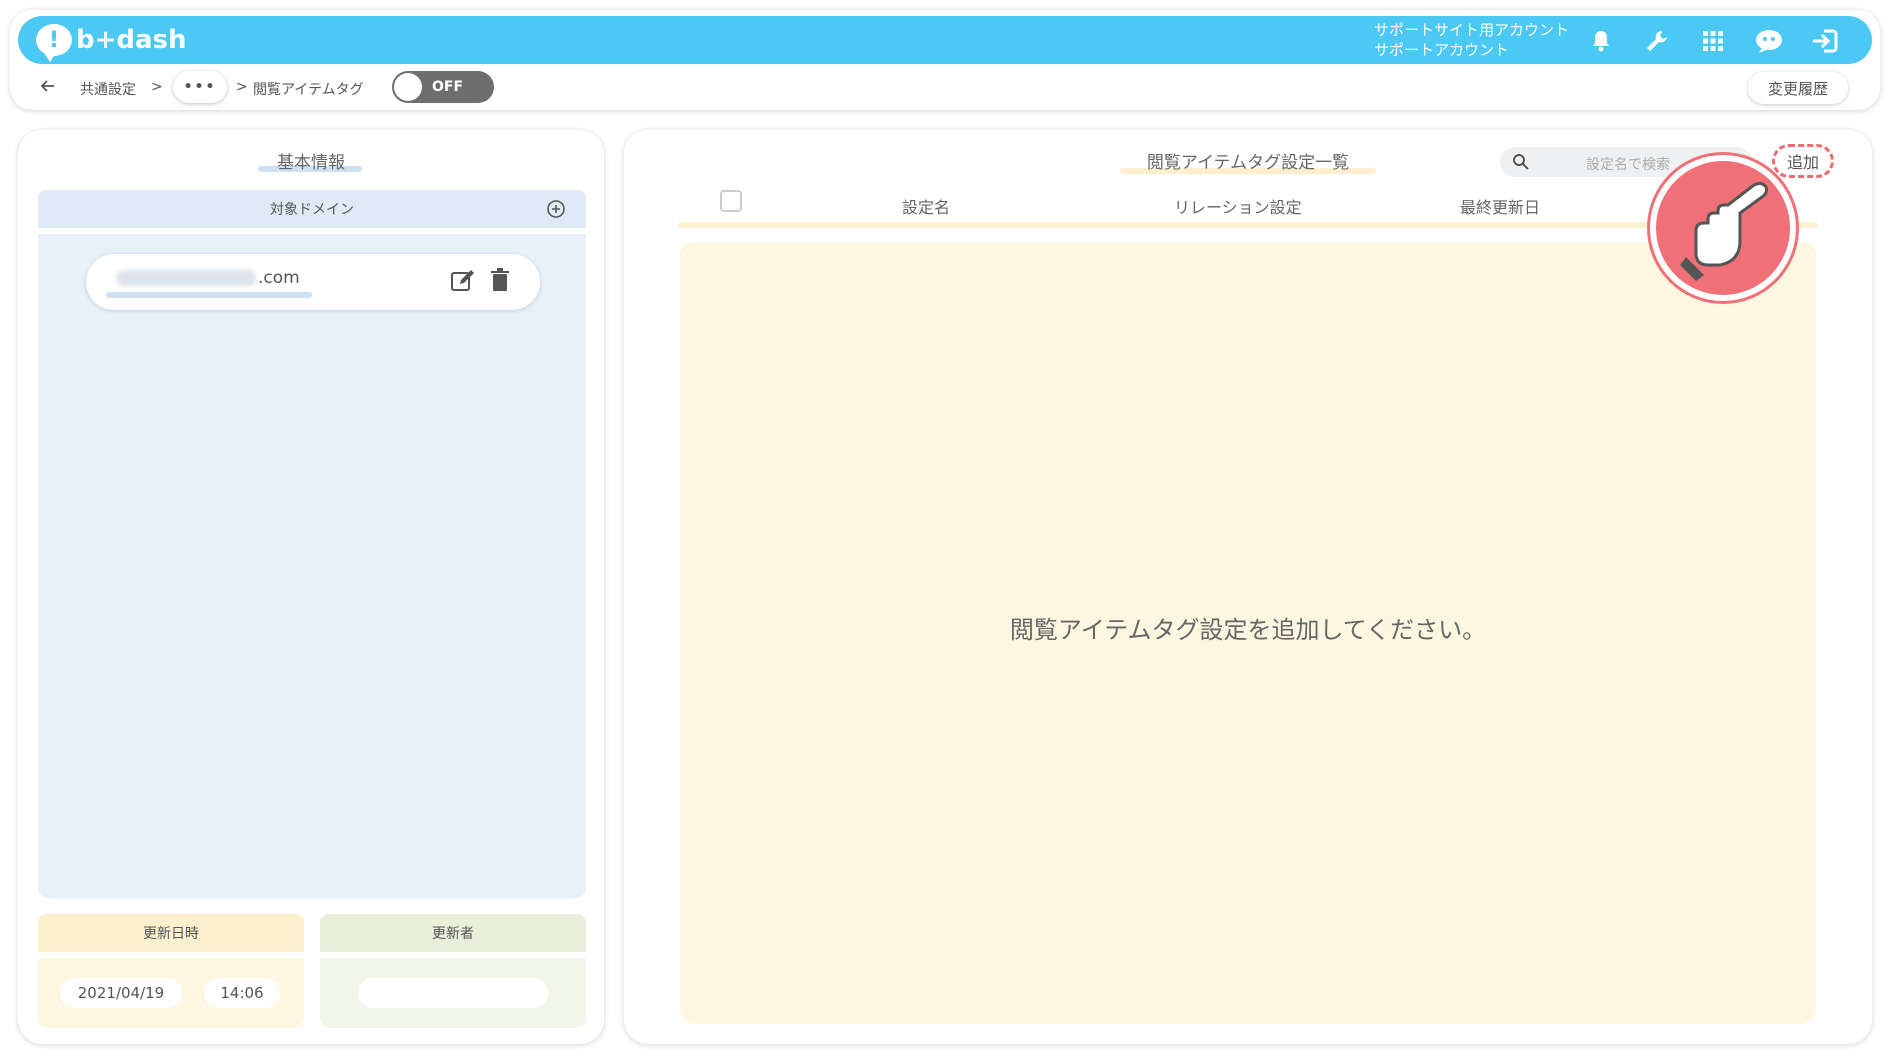 Image resolution: width=1890 pixels, height=1063 pixels. Describe the element at coordinates (1238, 206) in the screenshot. I see `column-relation-setting: リレーション設定` at that location.